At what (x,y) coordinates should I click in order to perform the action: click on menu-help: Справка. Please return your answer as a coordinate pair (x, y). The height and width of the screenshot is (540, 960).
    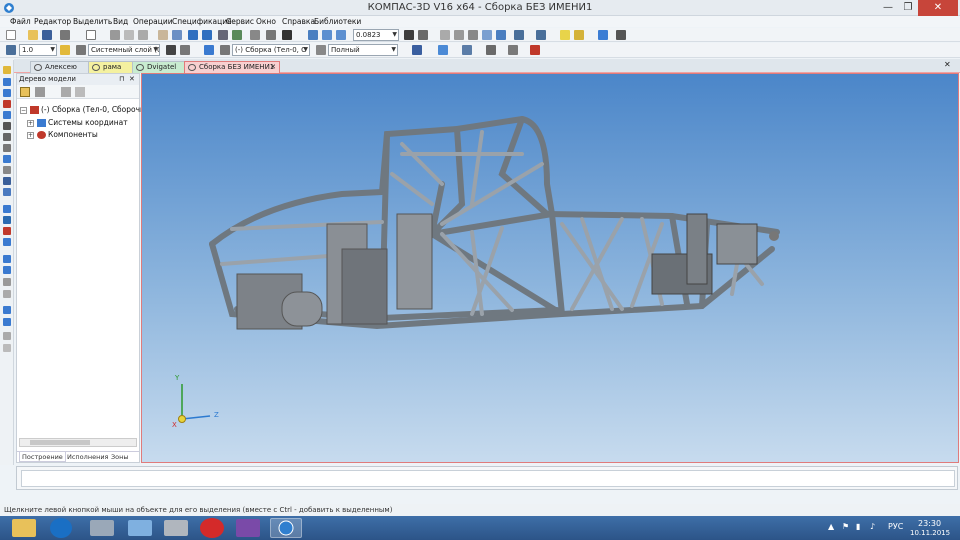
    Looking at the image, I should click on (298, 21).